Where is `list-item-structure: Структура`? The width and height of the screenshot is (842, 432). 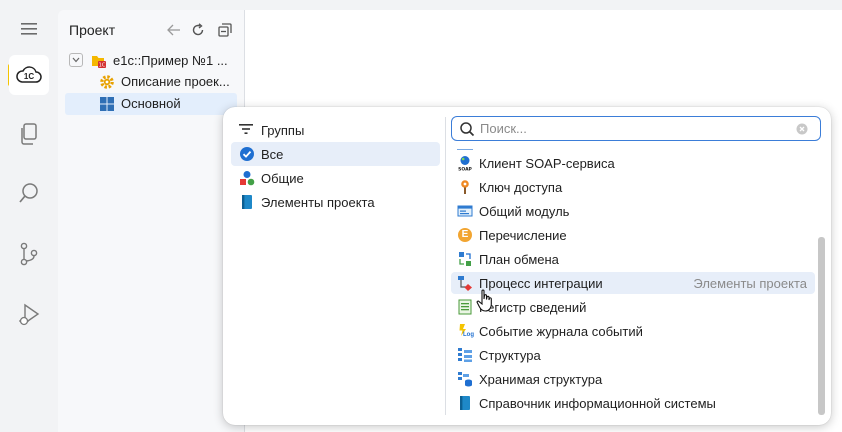 list-item-structure: Структура is located at coordinates (633, 355).